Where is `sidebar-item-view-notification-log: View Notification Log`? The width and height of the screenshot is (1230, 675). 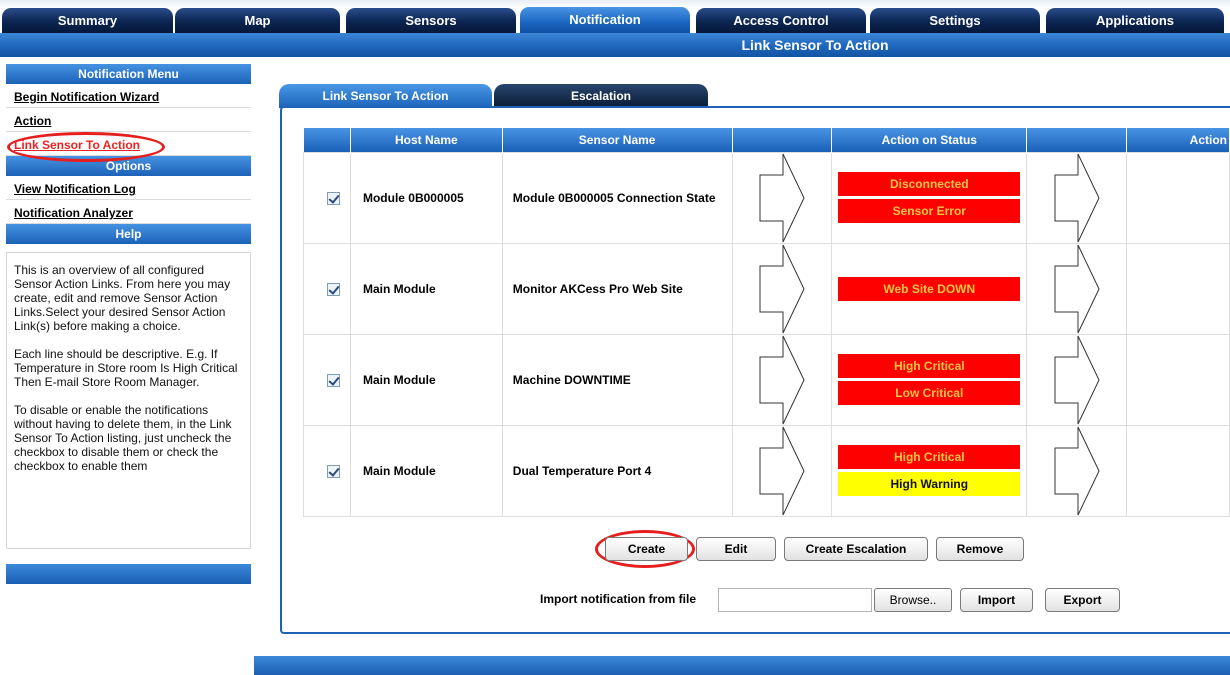 sidebar-item-view-notification-log: View Notification Log is located at coordinates (128, 188).